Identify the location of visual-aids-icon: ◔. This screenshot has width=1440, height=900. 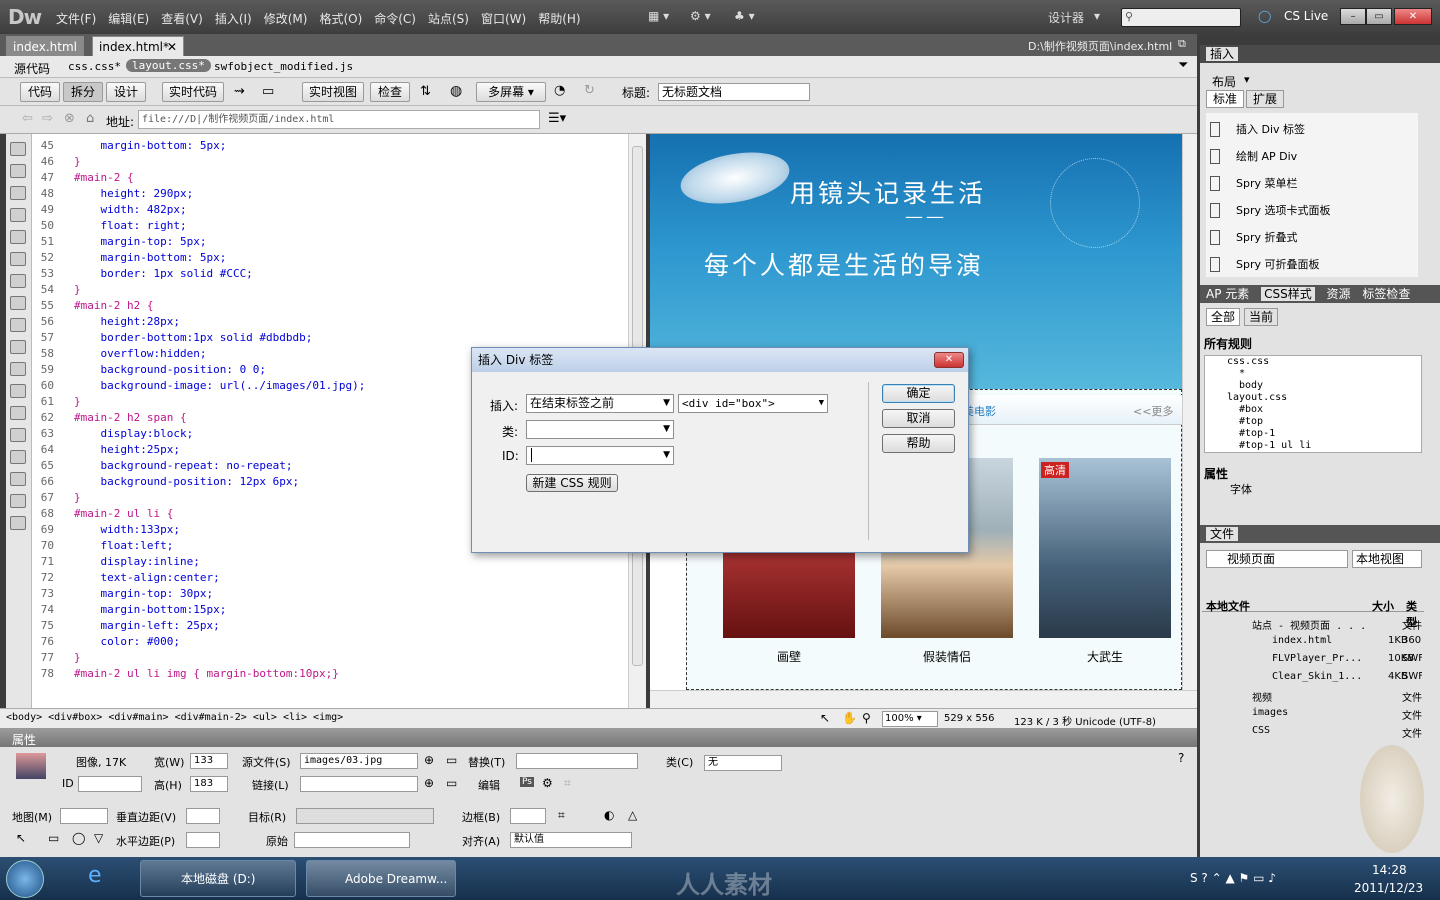
(559, 90).